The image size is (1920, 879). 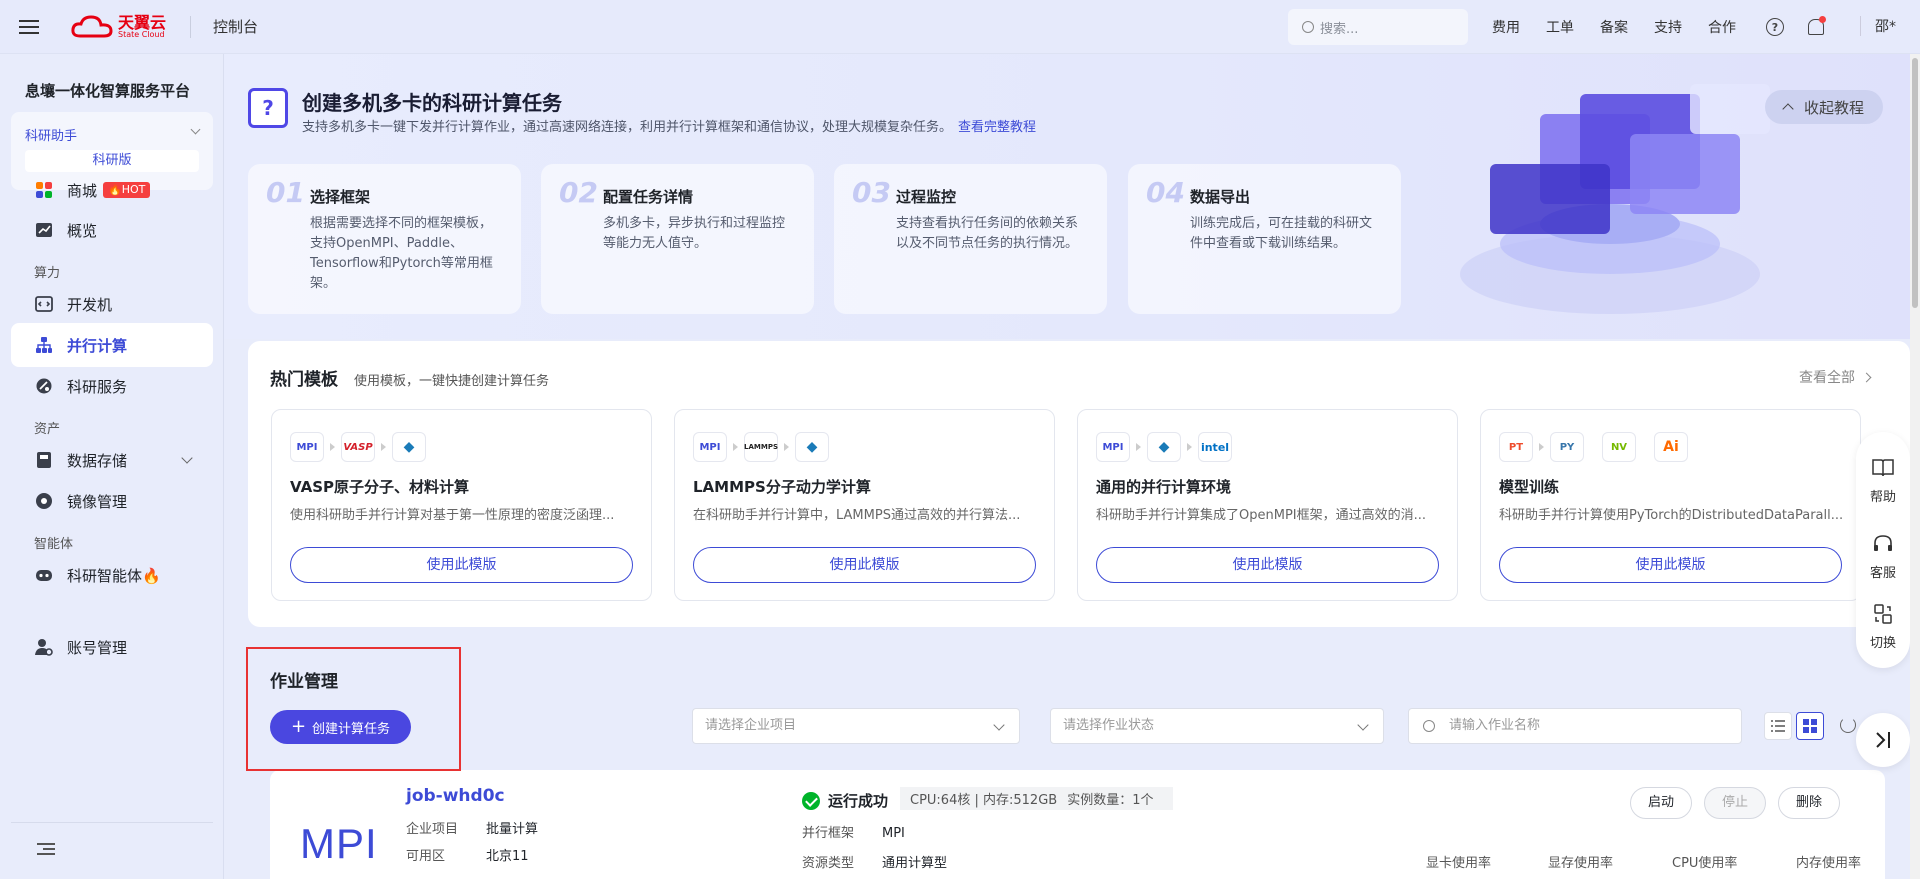 What do you see at coordinates (1883, 740) in the screenshot?
I see `collapse-panel-button` at bounding box center [1883, 740].